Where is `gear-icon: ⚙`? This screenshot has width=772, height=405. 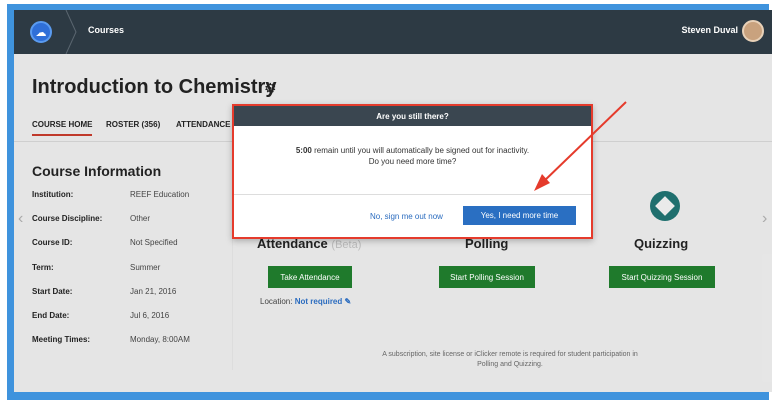
gear-icon: ⚙ is located at coordinates (270, 88).